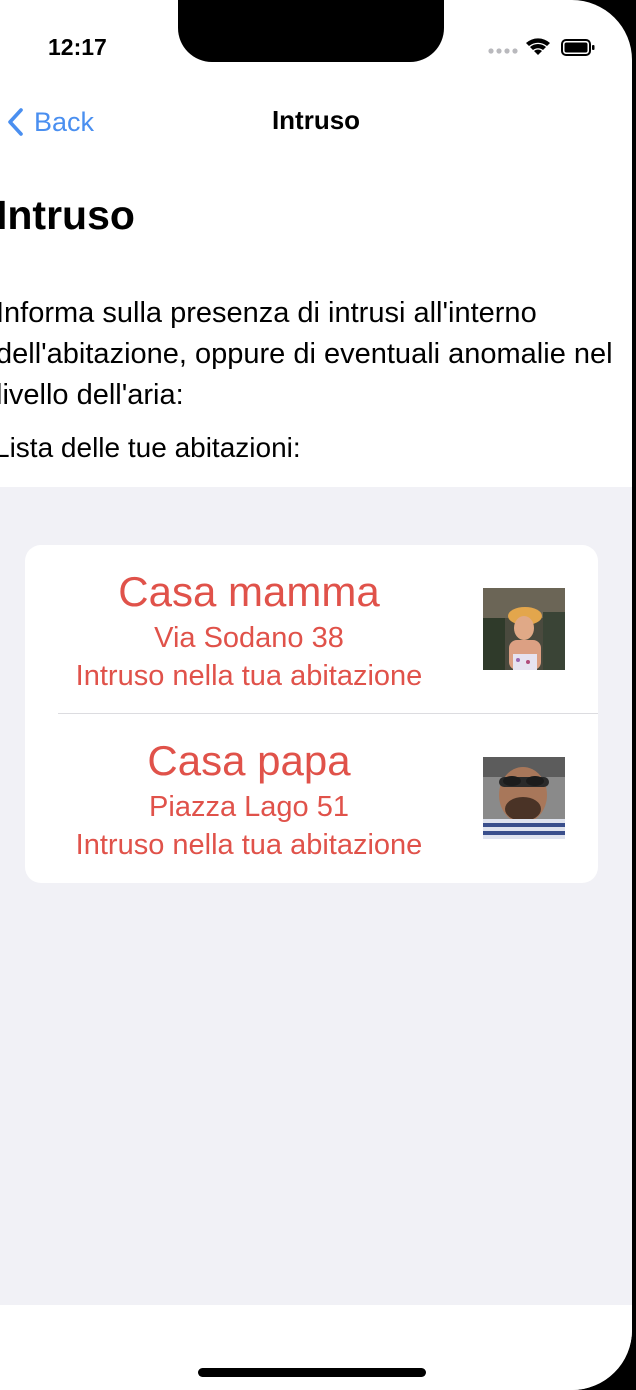  What do you see at coordinates (316, 1347) in the screenshot?
I see `bottom-safe-area` at bounding box center [316, 1347].